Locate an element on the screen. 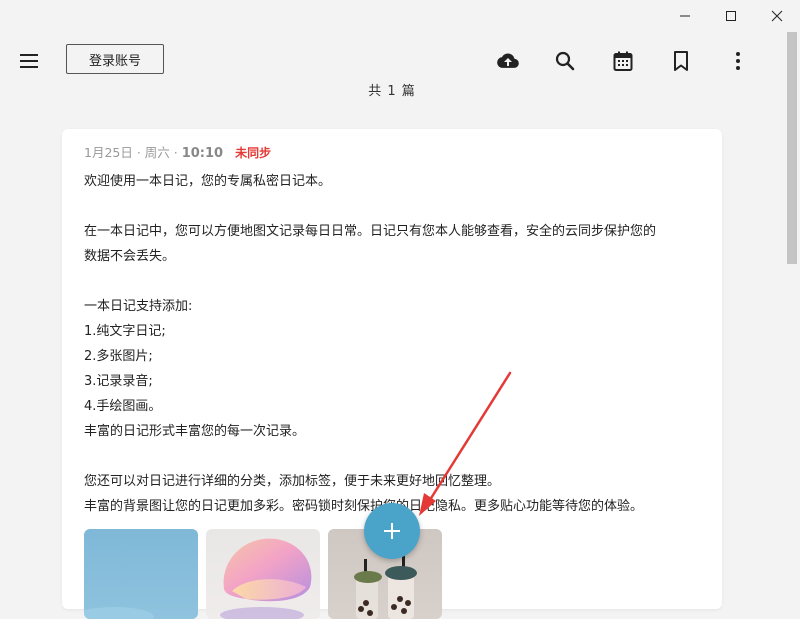  entry-text-line: 1.纯文字日记; is located at coordinates (125, 331).